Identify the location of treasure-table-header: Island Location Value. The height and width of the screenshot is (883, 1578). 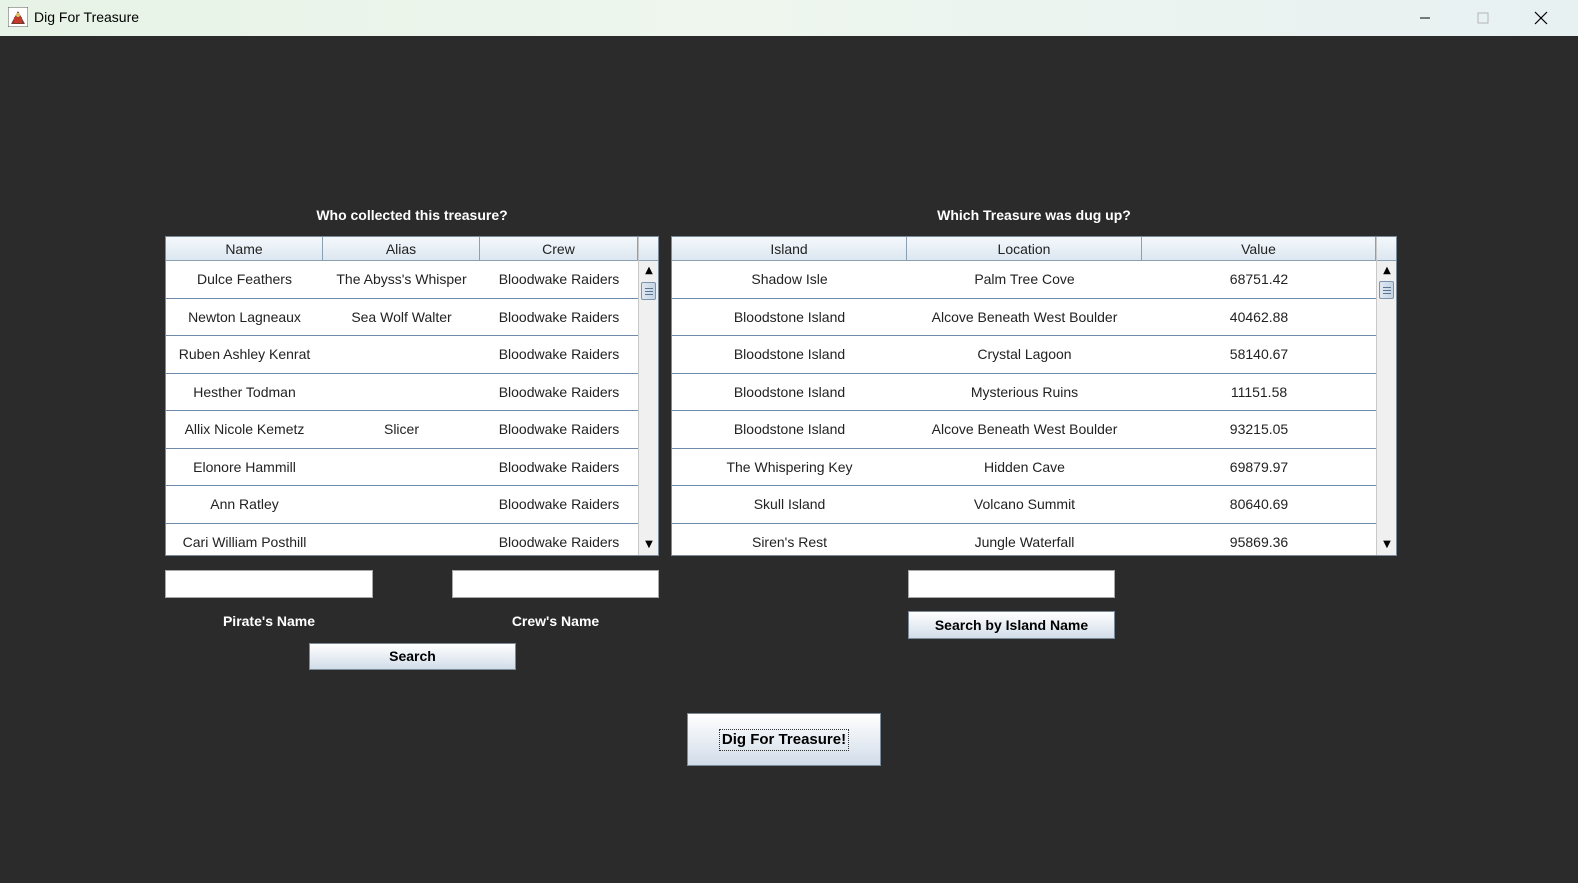
(1024, 249).